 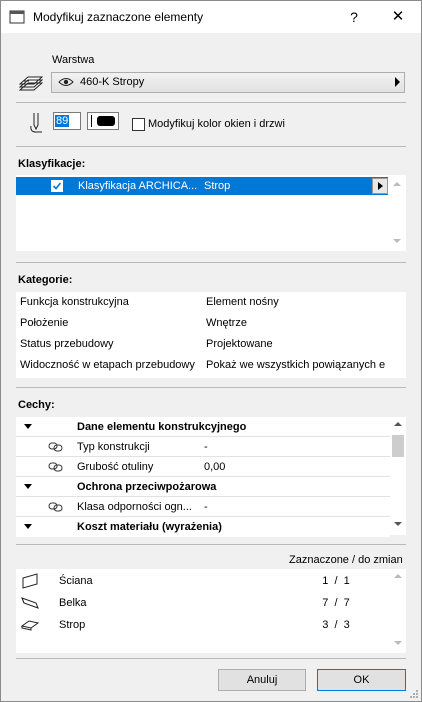 I want to click on category-row: Położenie Wnętrze, so click(x=211, y=323).